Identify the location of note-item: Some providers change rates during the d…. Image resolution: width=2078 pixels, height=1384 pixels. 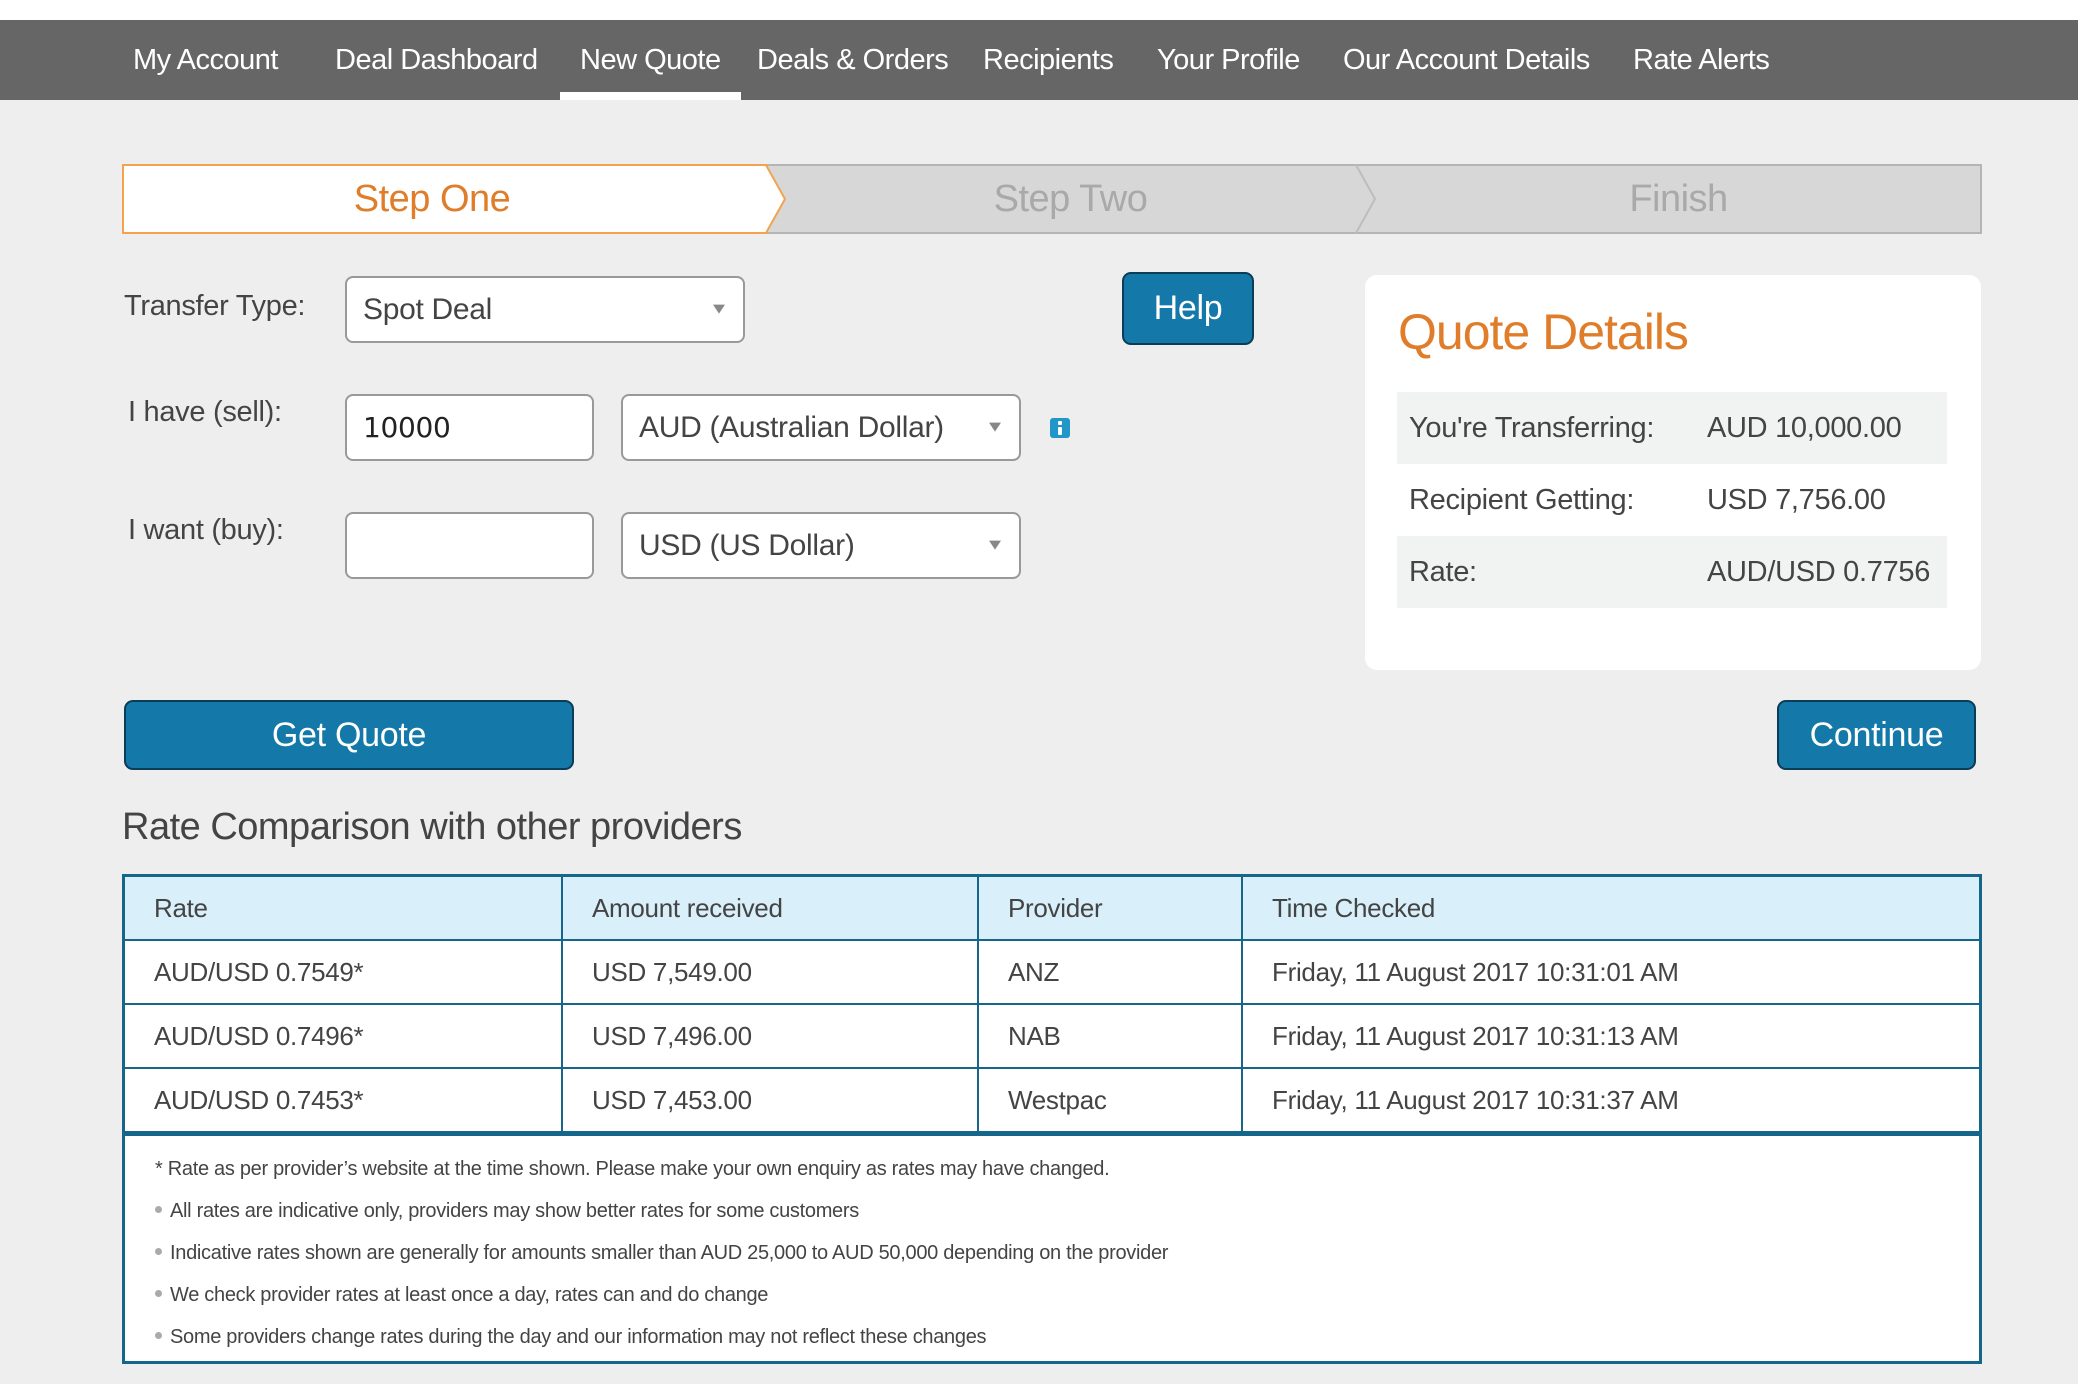
(1067, 1347).